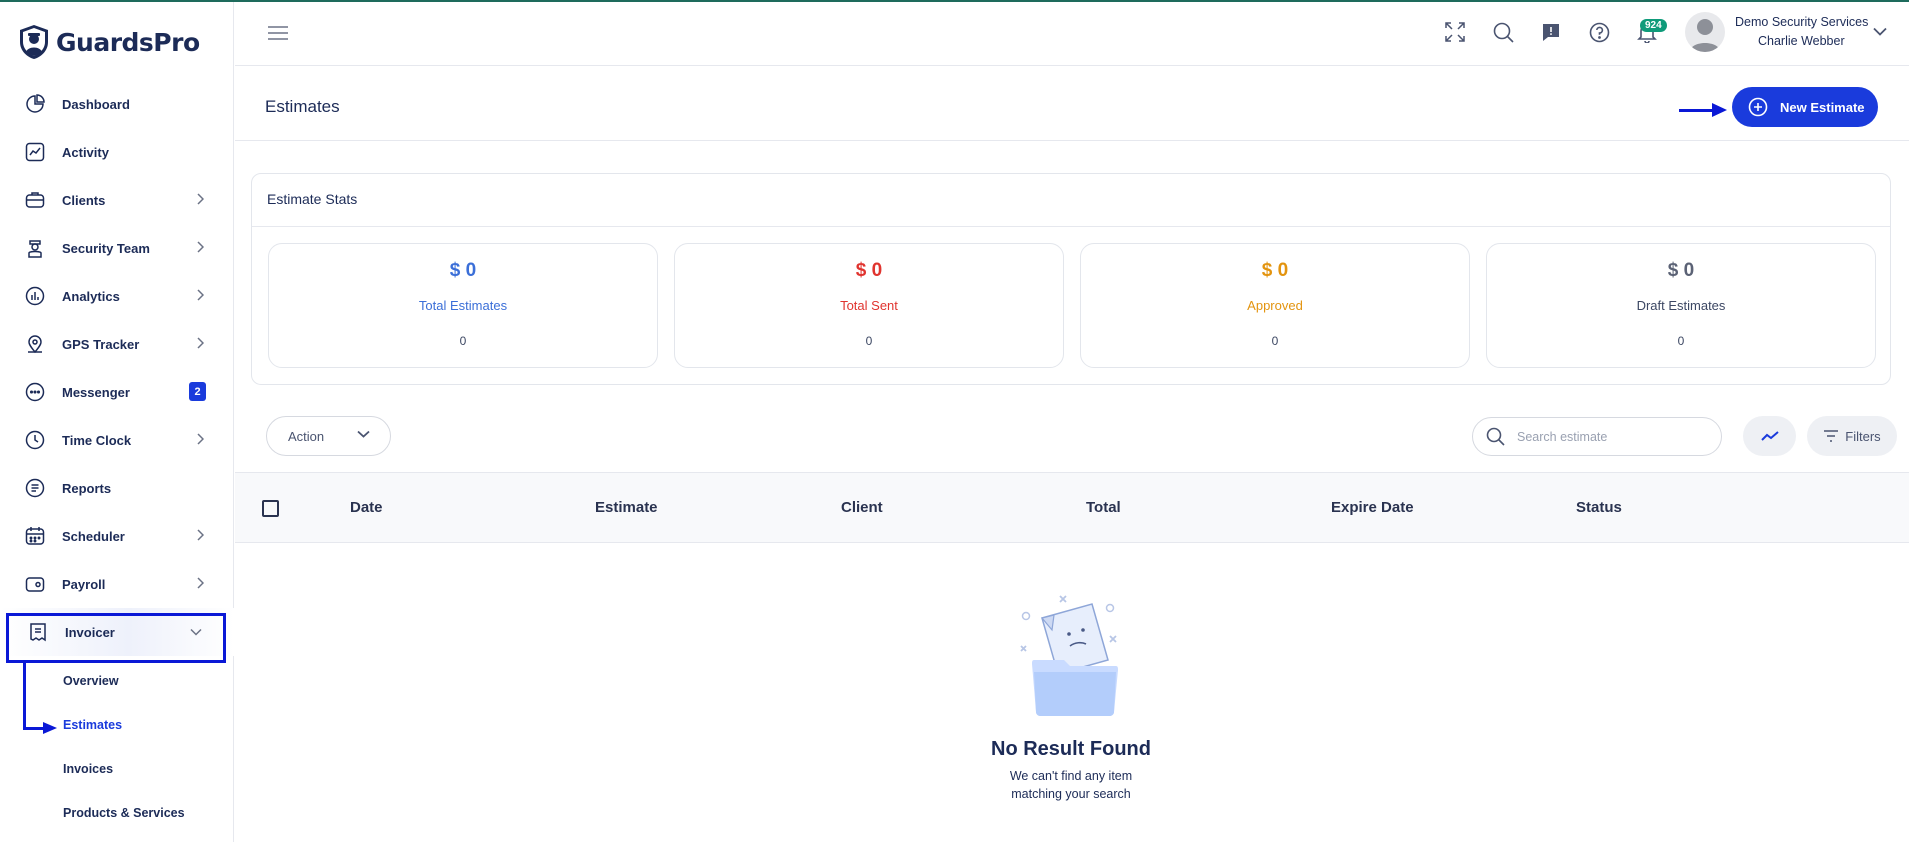 Image resolution: width=1909 pixels, height=842 pixels. I want to click on activity-chart-icon, so click(35, 152).